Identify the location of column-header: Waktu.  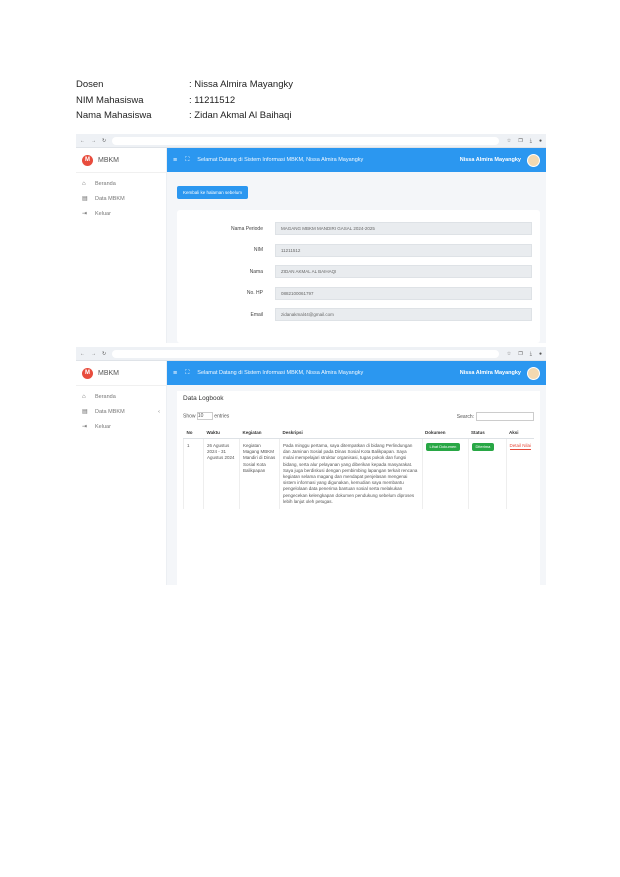
(221, 433).